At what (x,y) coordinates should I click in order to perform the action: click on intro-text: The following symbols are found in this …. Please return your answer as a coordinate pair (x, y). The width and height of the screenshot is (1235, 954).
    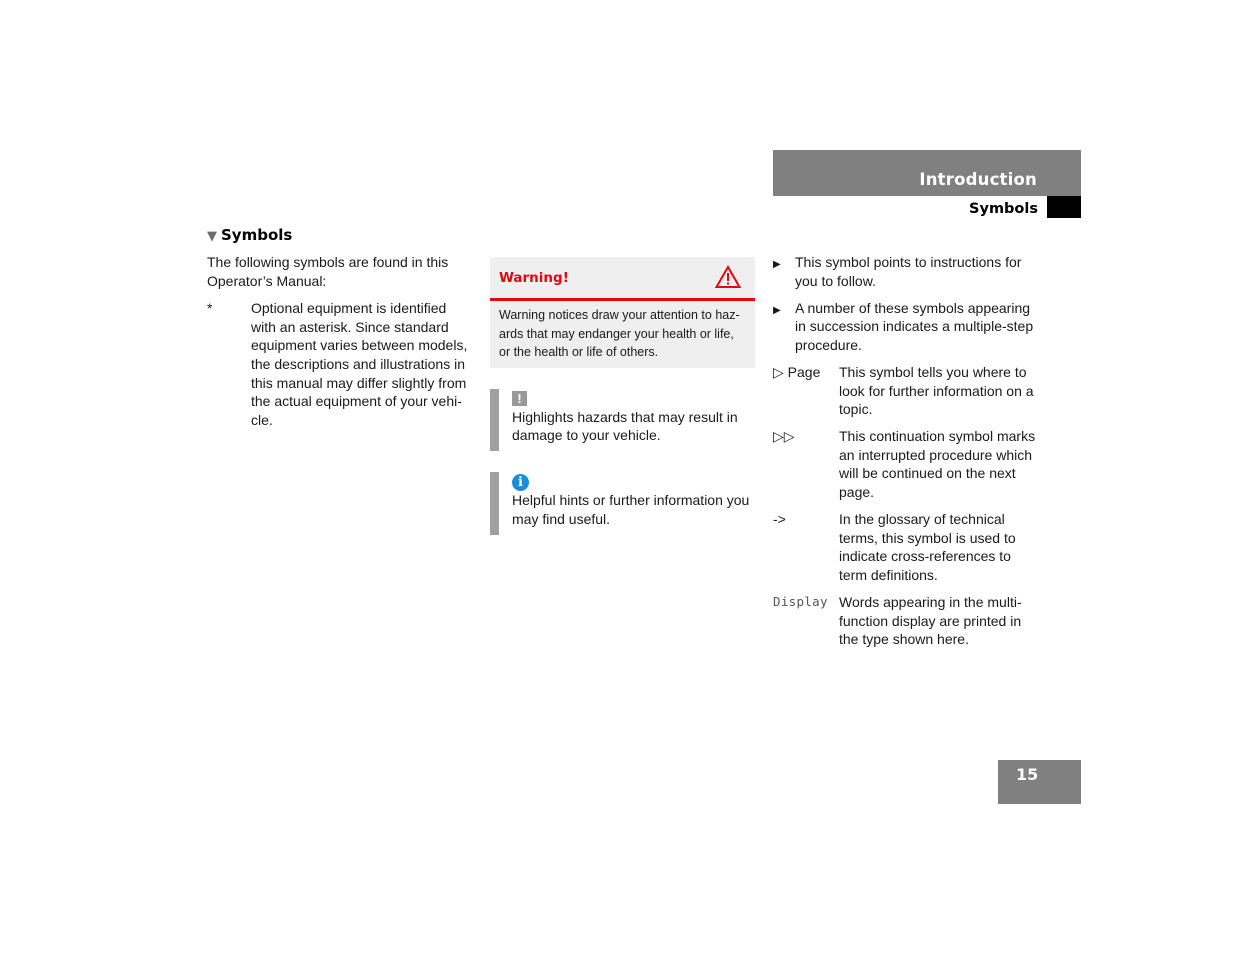
    Looking at the image, I should click on (328, 271).